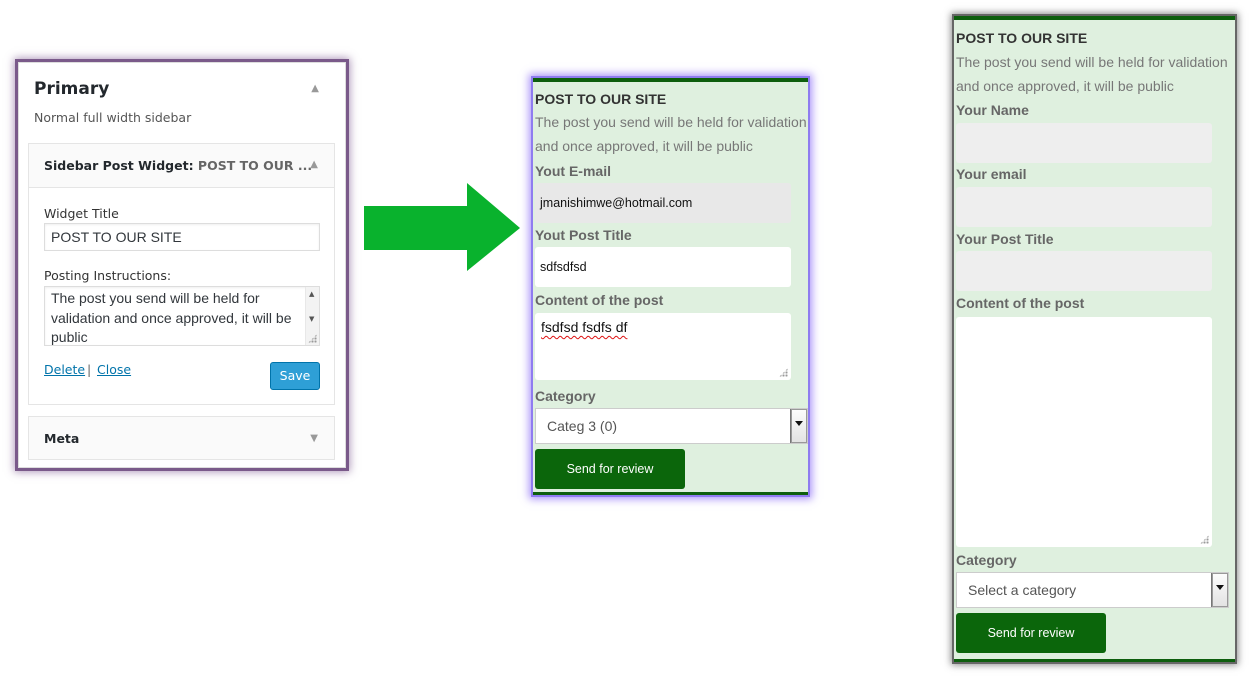 The height and width of the screenshot is (682, 1253). I want to click on category-select: Categ 3 (0), so click(671, 426).